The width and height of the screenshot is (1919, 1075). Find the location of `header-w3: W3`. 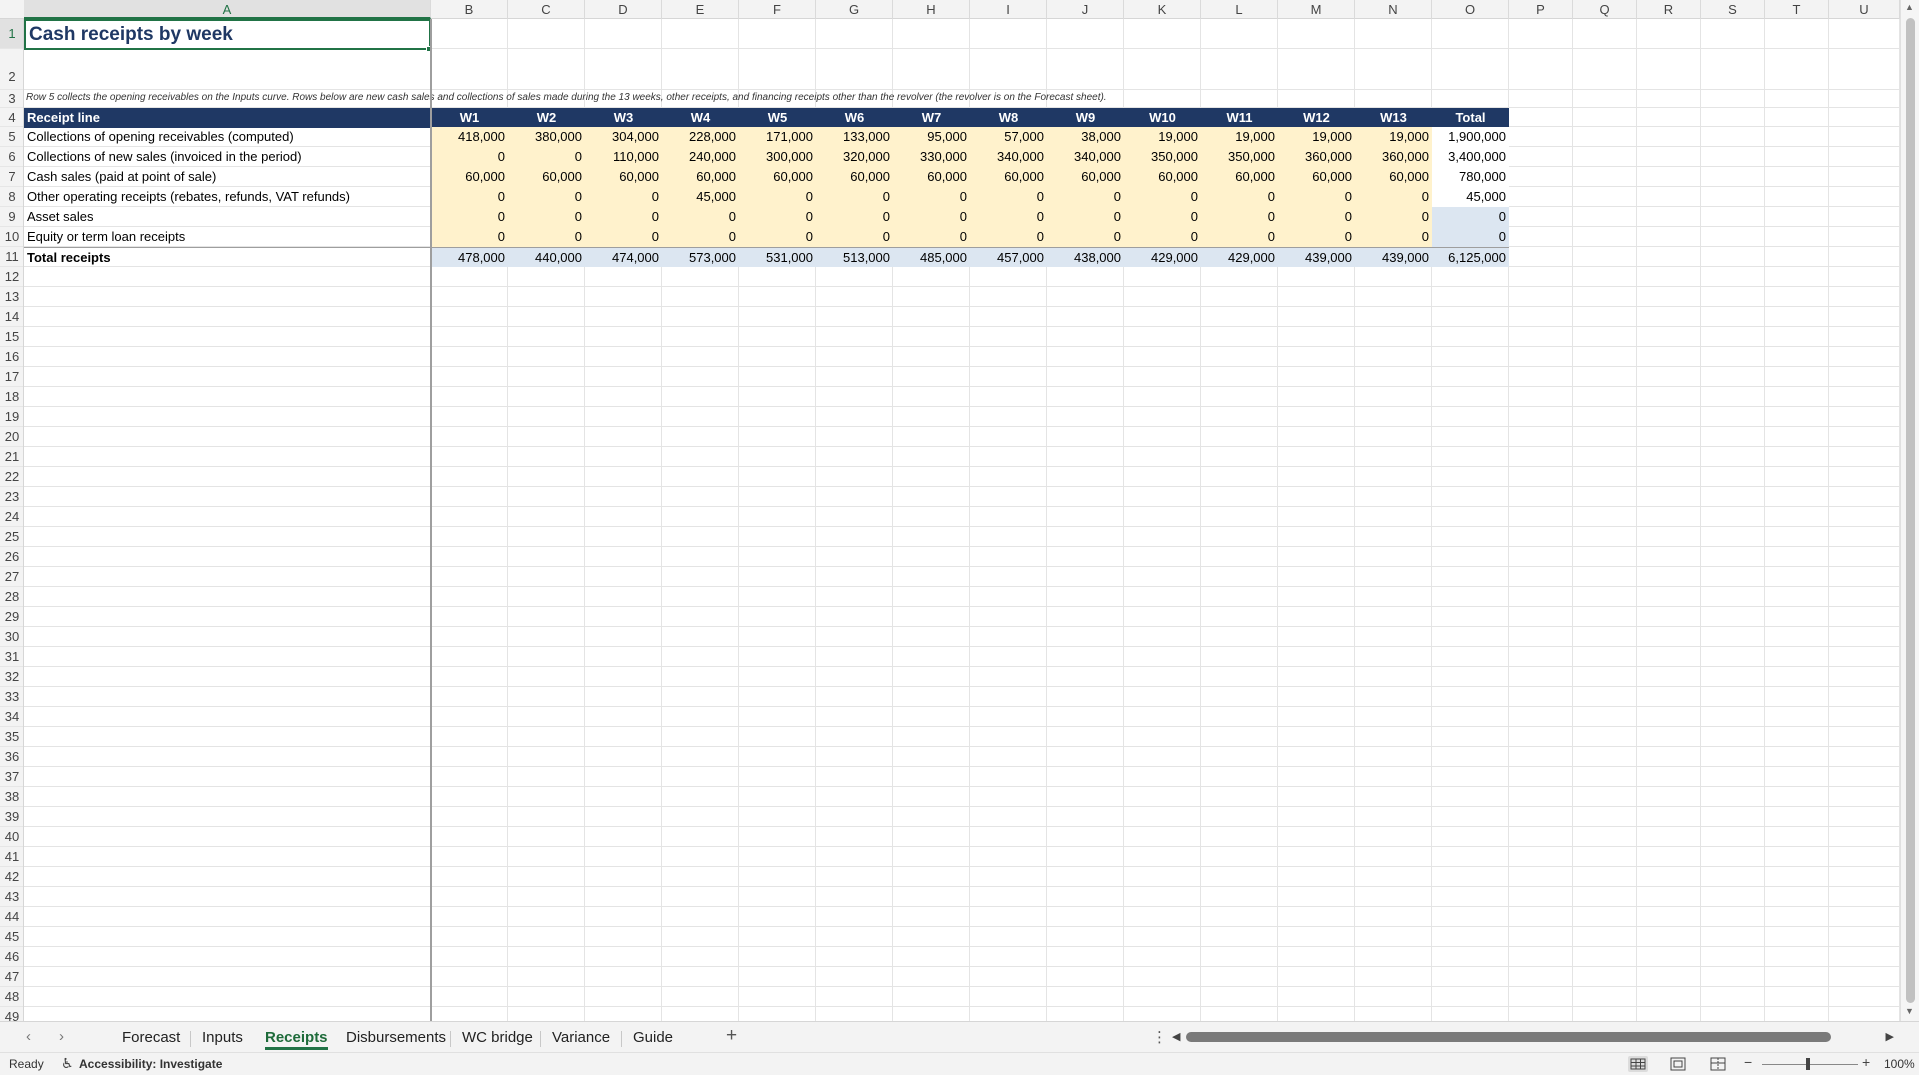

header-w3: W3 is located at coordinates (623, 118).